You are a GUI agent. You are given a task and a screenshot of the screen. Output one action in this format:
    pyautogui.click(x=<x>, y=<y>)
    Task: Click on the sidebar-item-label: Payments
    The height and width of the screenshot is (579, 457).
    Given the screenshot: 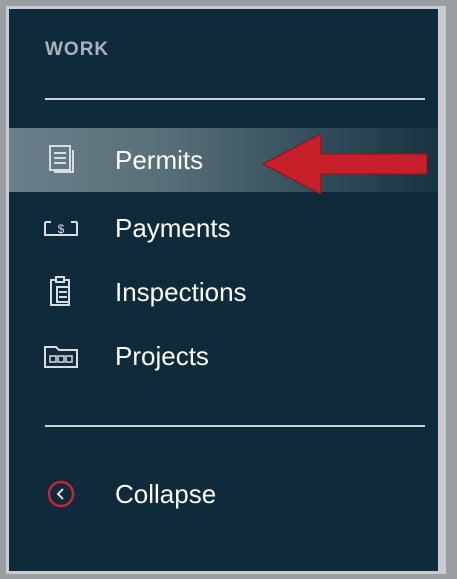 What is the action you would take?
    pyautogui.click(x=173, y=227)
    